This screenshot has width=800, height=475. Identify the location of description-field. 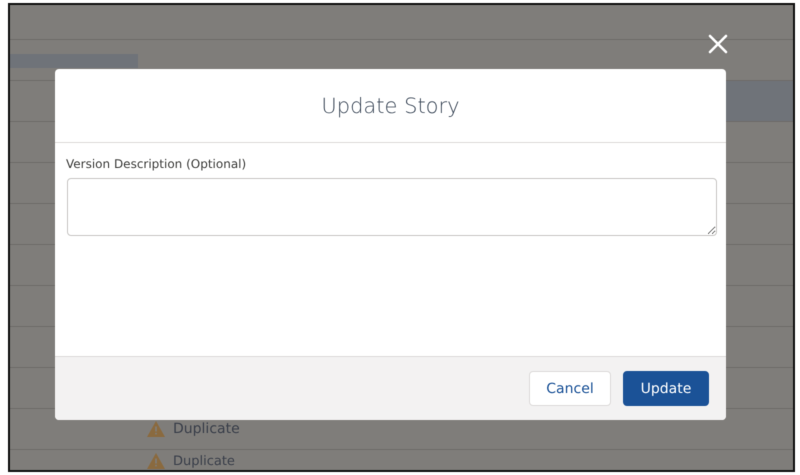
(392, 207).